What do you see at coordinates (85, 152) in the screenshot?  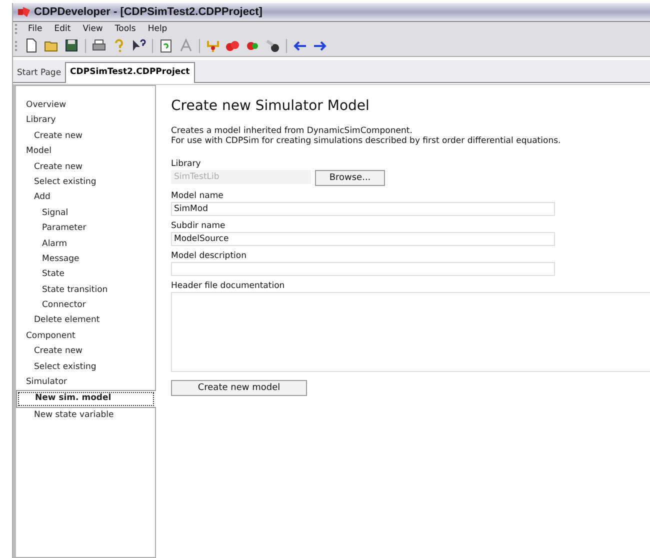 I see `sidebar-item: Model` at bounding box center [85, 152].